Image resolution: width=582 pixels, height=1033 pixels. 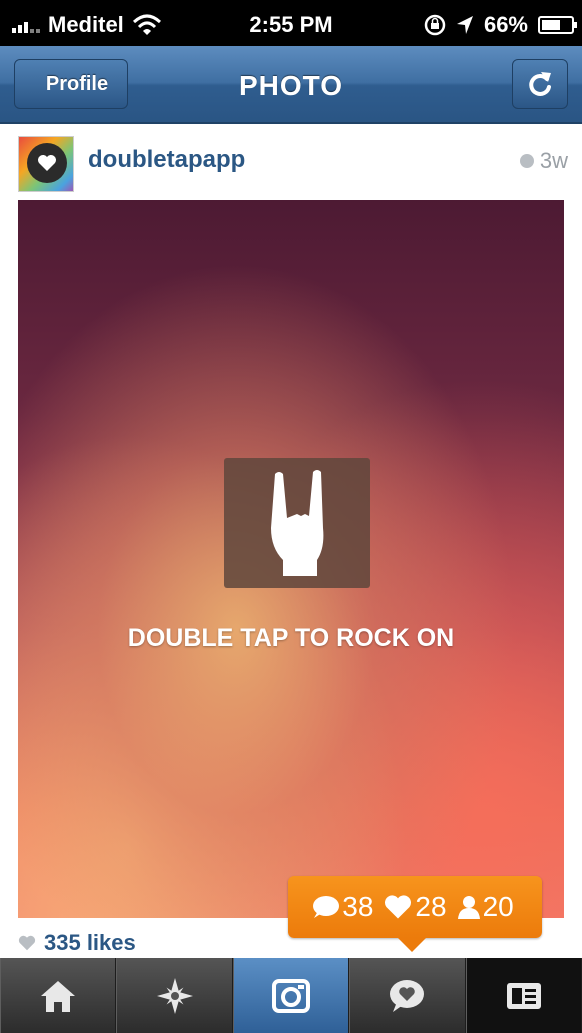 I want to click on avatar, so click(x=46, y=164).